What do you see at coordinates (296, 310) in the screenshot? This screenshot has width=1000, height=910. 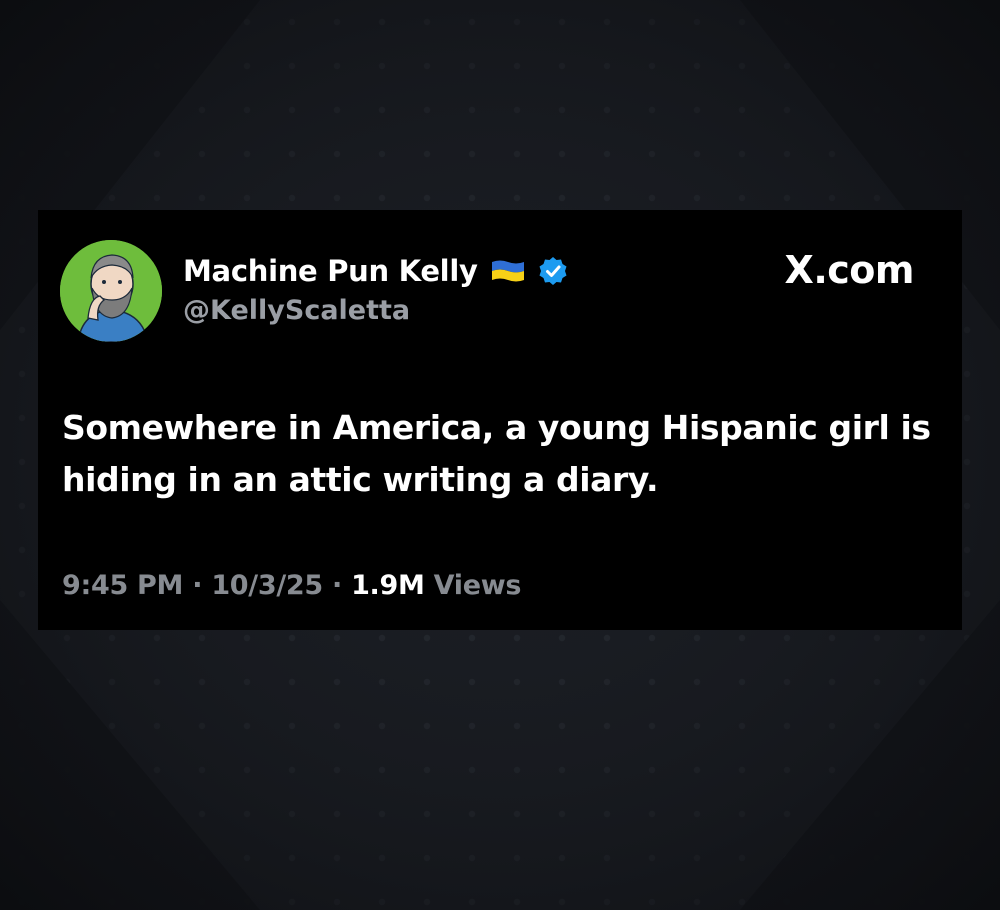 I see `user-handle: @KellyScaletta` at bounding box center [296, 310].